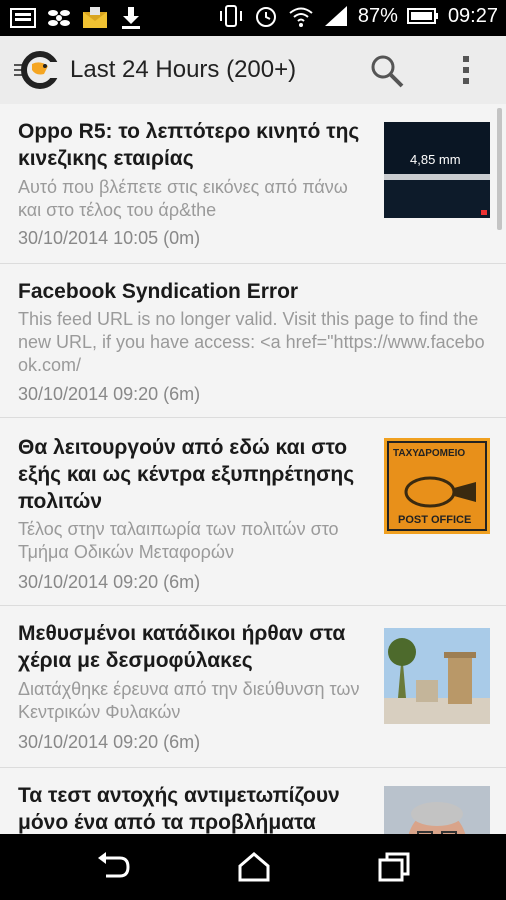 The width and height of the screenshot is (506, 900). What do you see at coordinates (36, 70) in the screenshot?
I see `app-logo-icon` at bounding box center [36, 70].